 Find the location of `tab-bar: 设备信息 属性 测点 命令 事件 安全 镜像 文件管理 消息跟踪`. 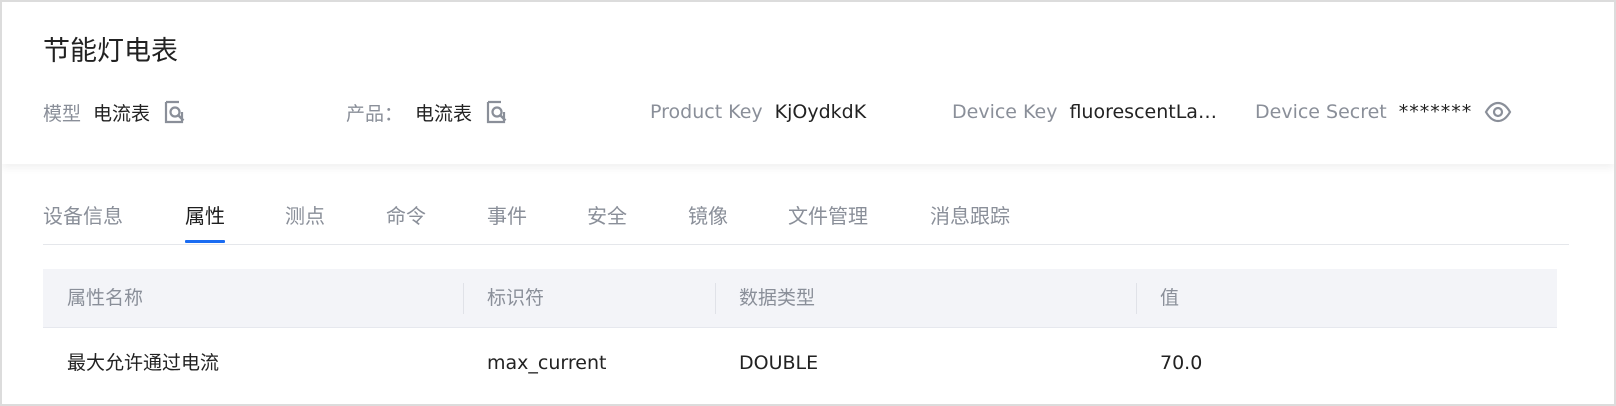

tab-bar: 设备信息 属性 测点 命令 事件 安全 镜像 文件管理 消息跟踪 is located at coordinates (806, 213).